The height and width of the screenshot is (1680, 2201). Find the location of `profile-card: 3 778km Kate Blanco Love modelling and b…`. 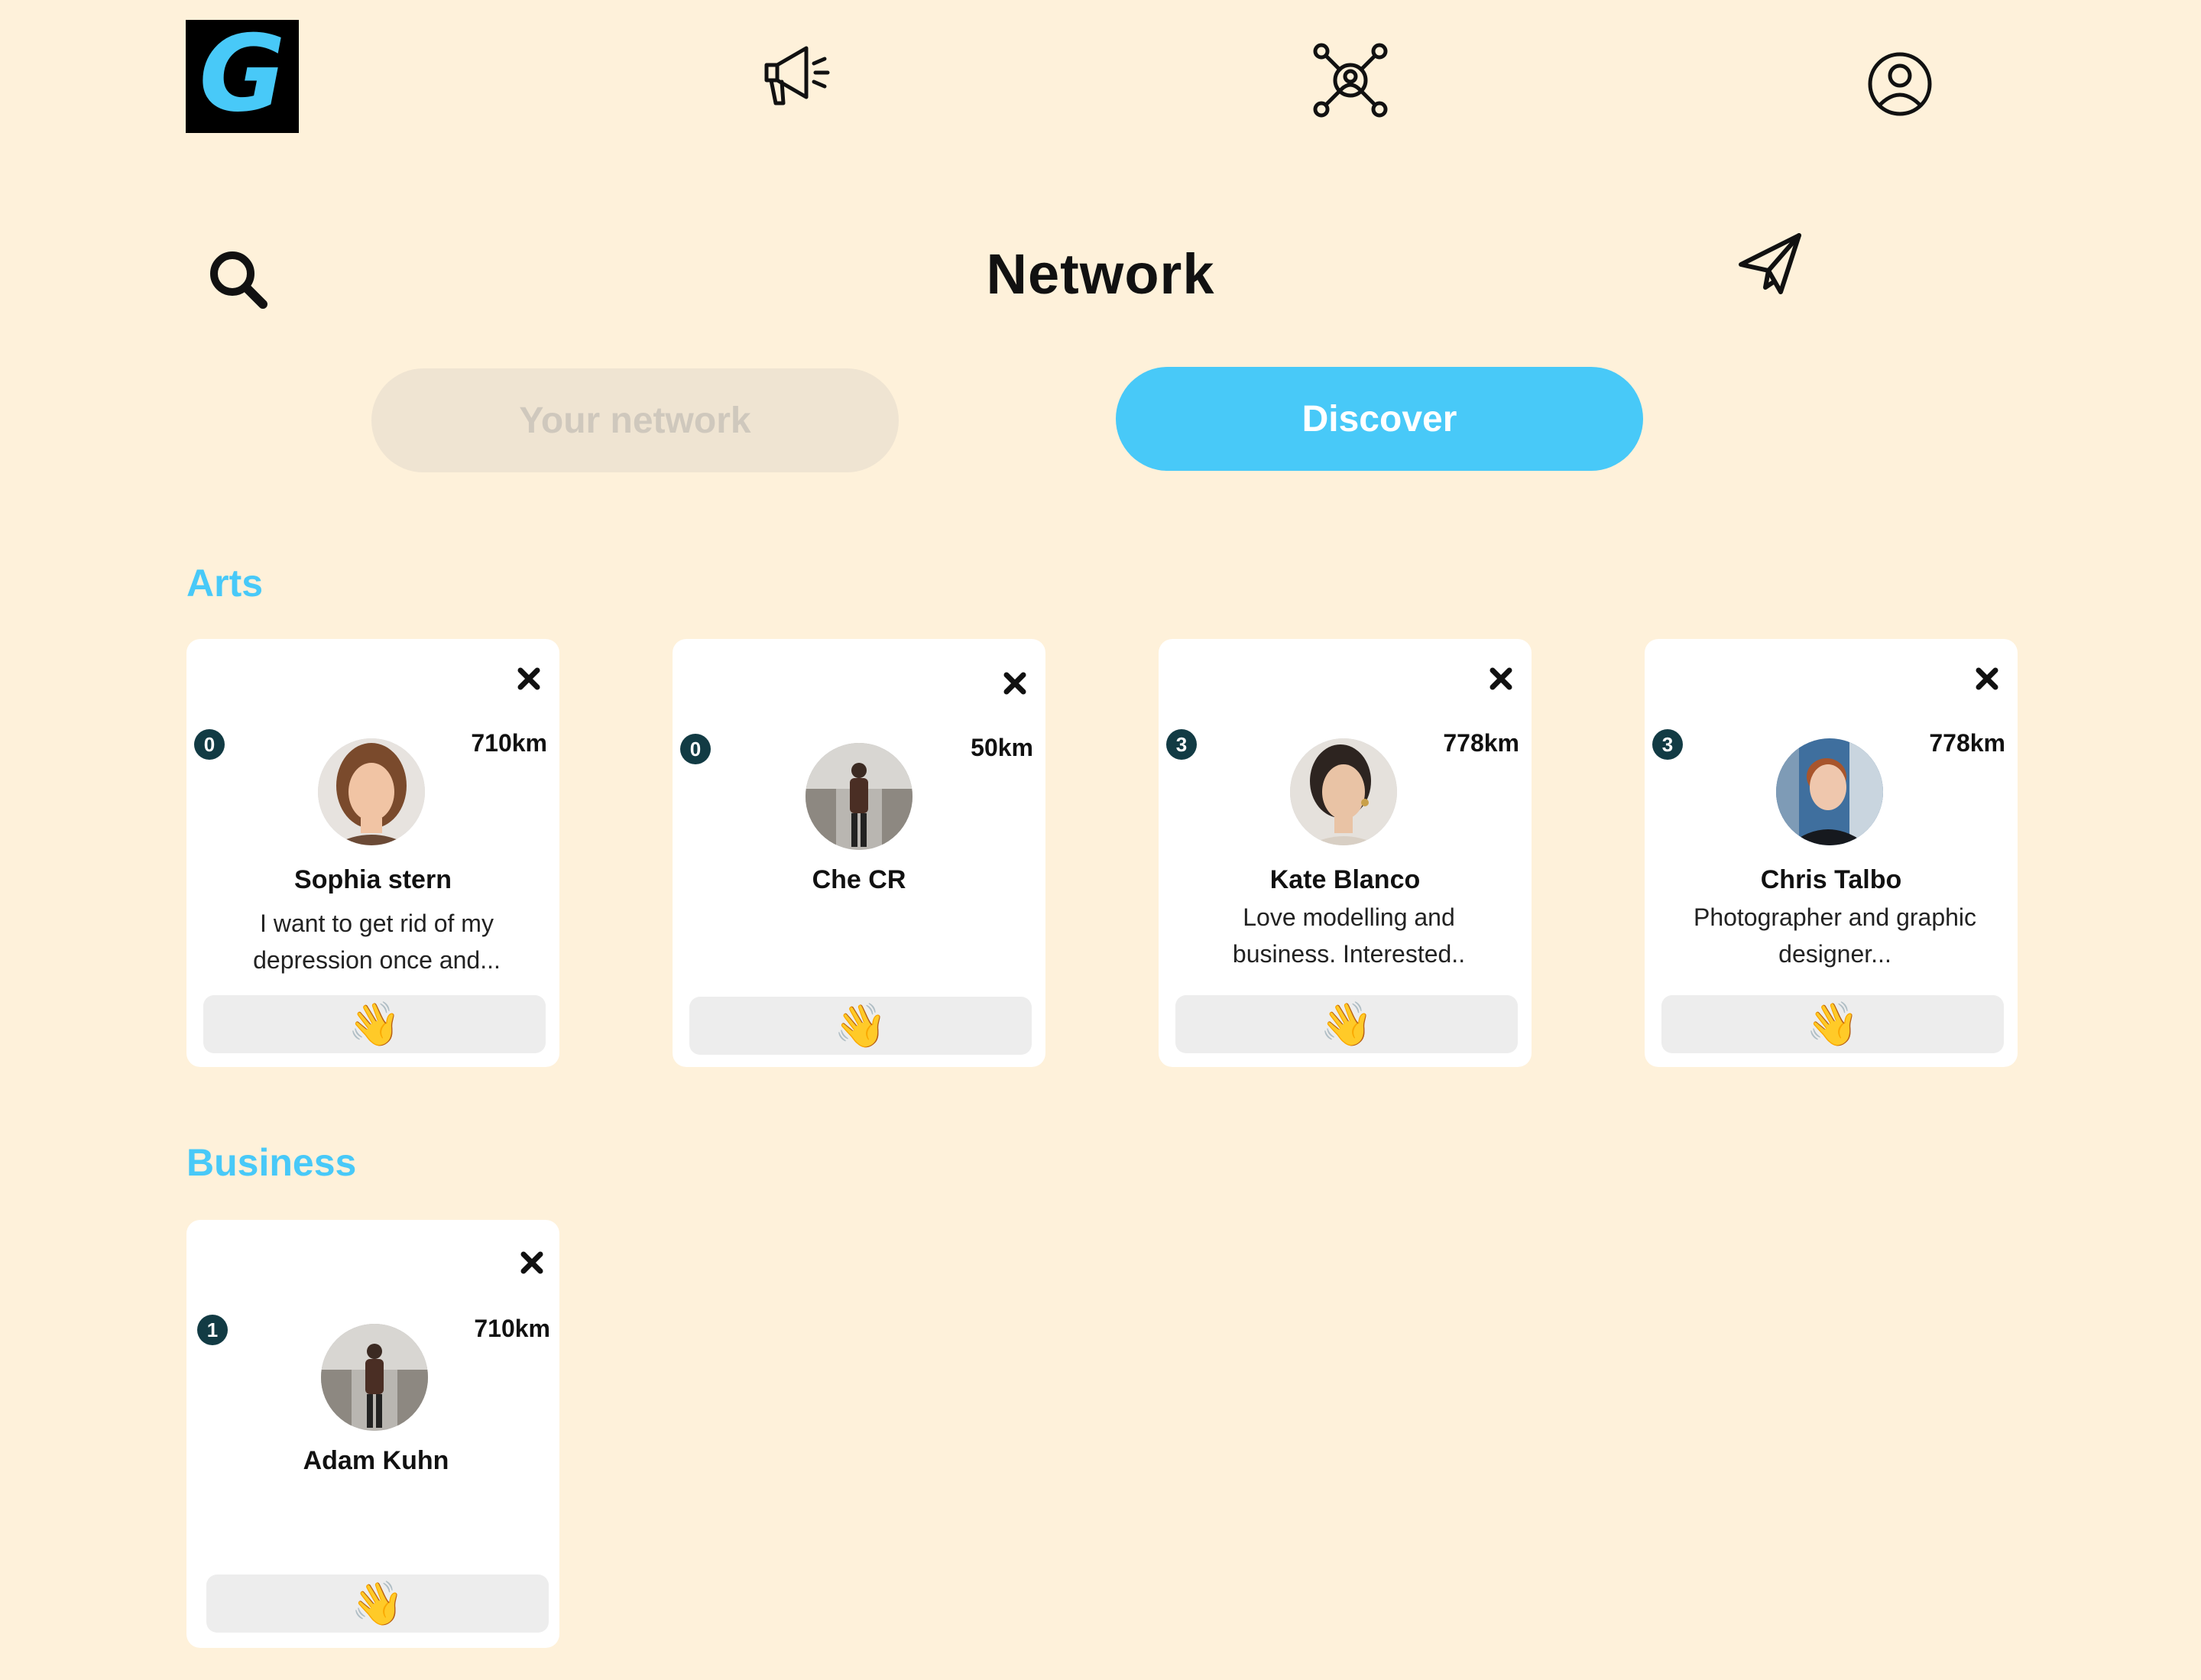

profile-card: 3 778km Kate Blanco Love modelling and b… is located at coordinates (1345, 853).